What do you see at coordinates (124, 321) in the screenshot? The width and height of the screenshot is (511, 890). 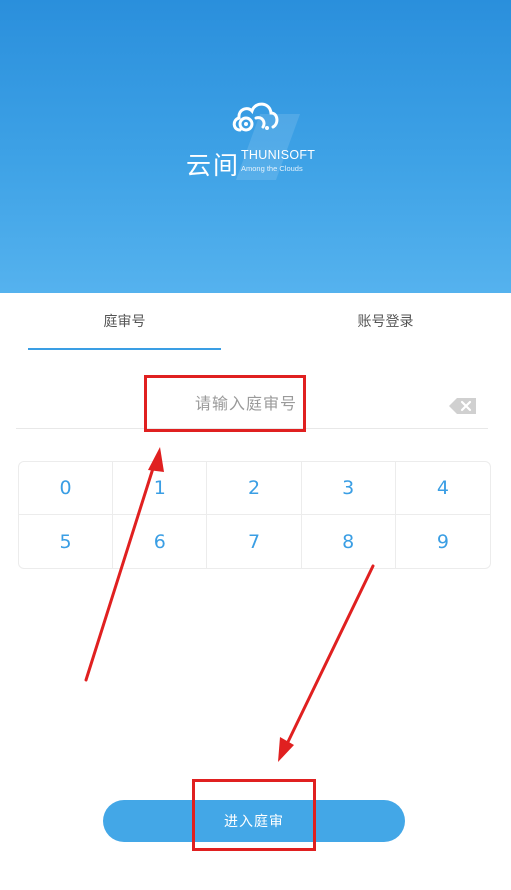 I see `tab-court-number: 庭审号` at bounding box center [124, 321].